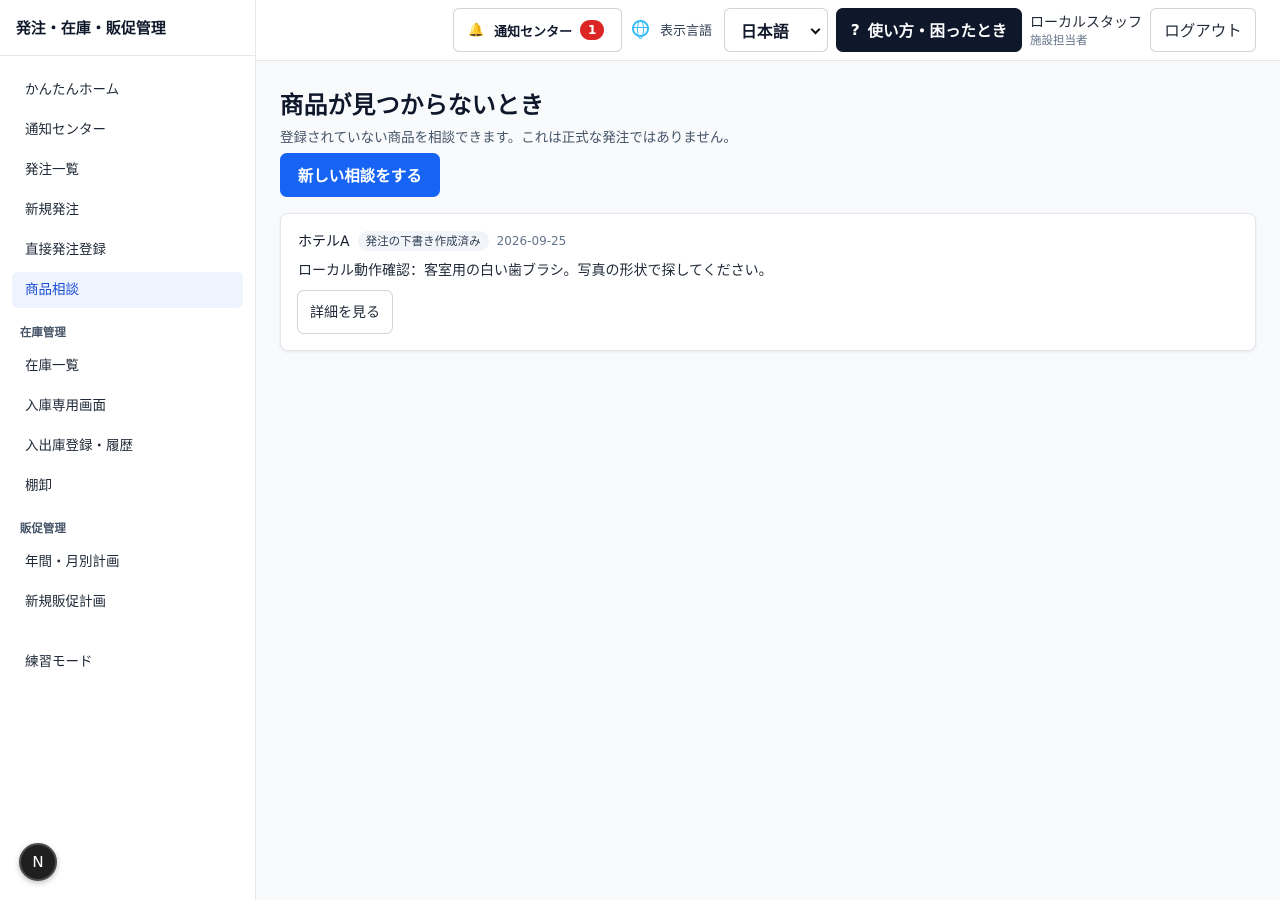 This screenshot has width=1280, height=900. What do you see at coordinates (324, 242) in the screenshot?
I see `facility-name: ホテルA` at bounding box center [324, 242].